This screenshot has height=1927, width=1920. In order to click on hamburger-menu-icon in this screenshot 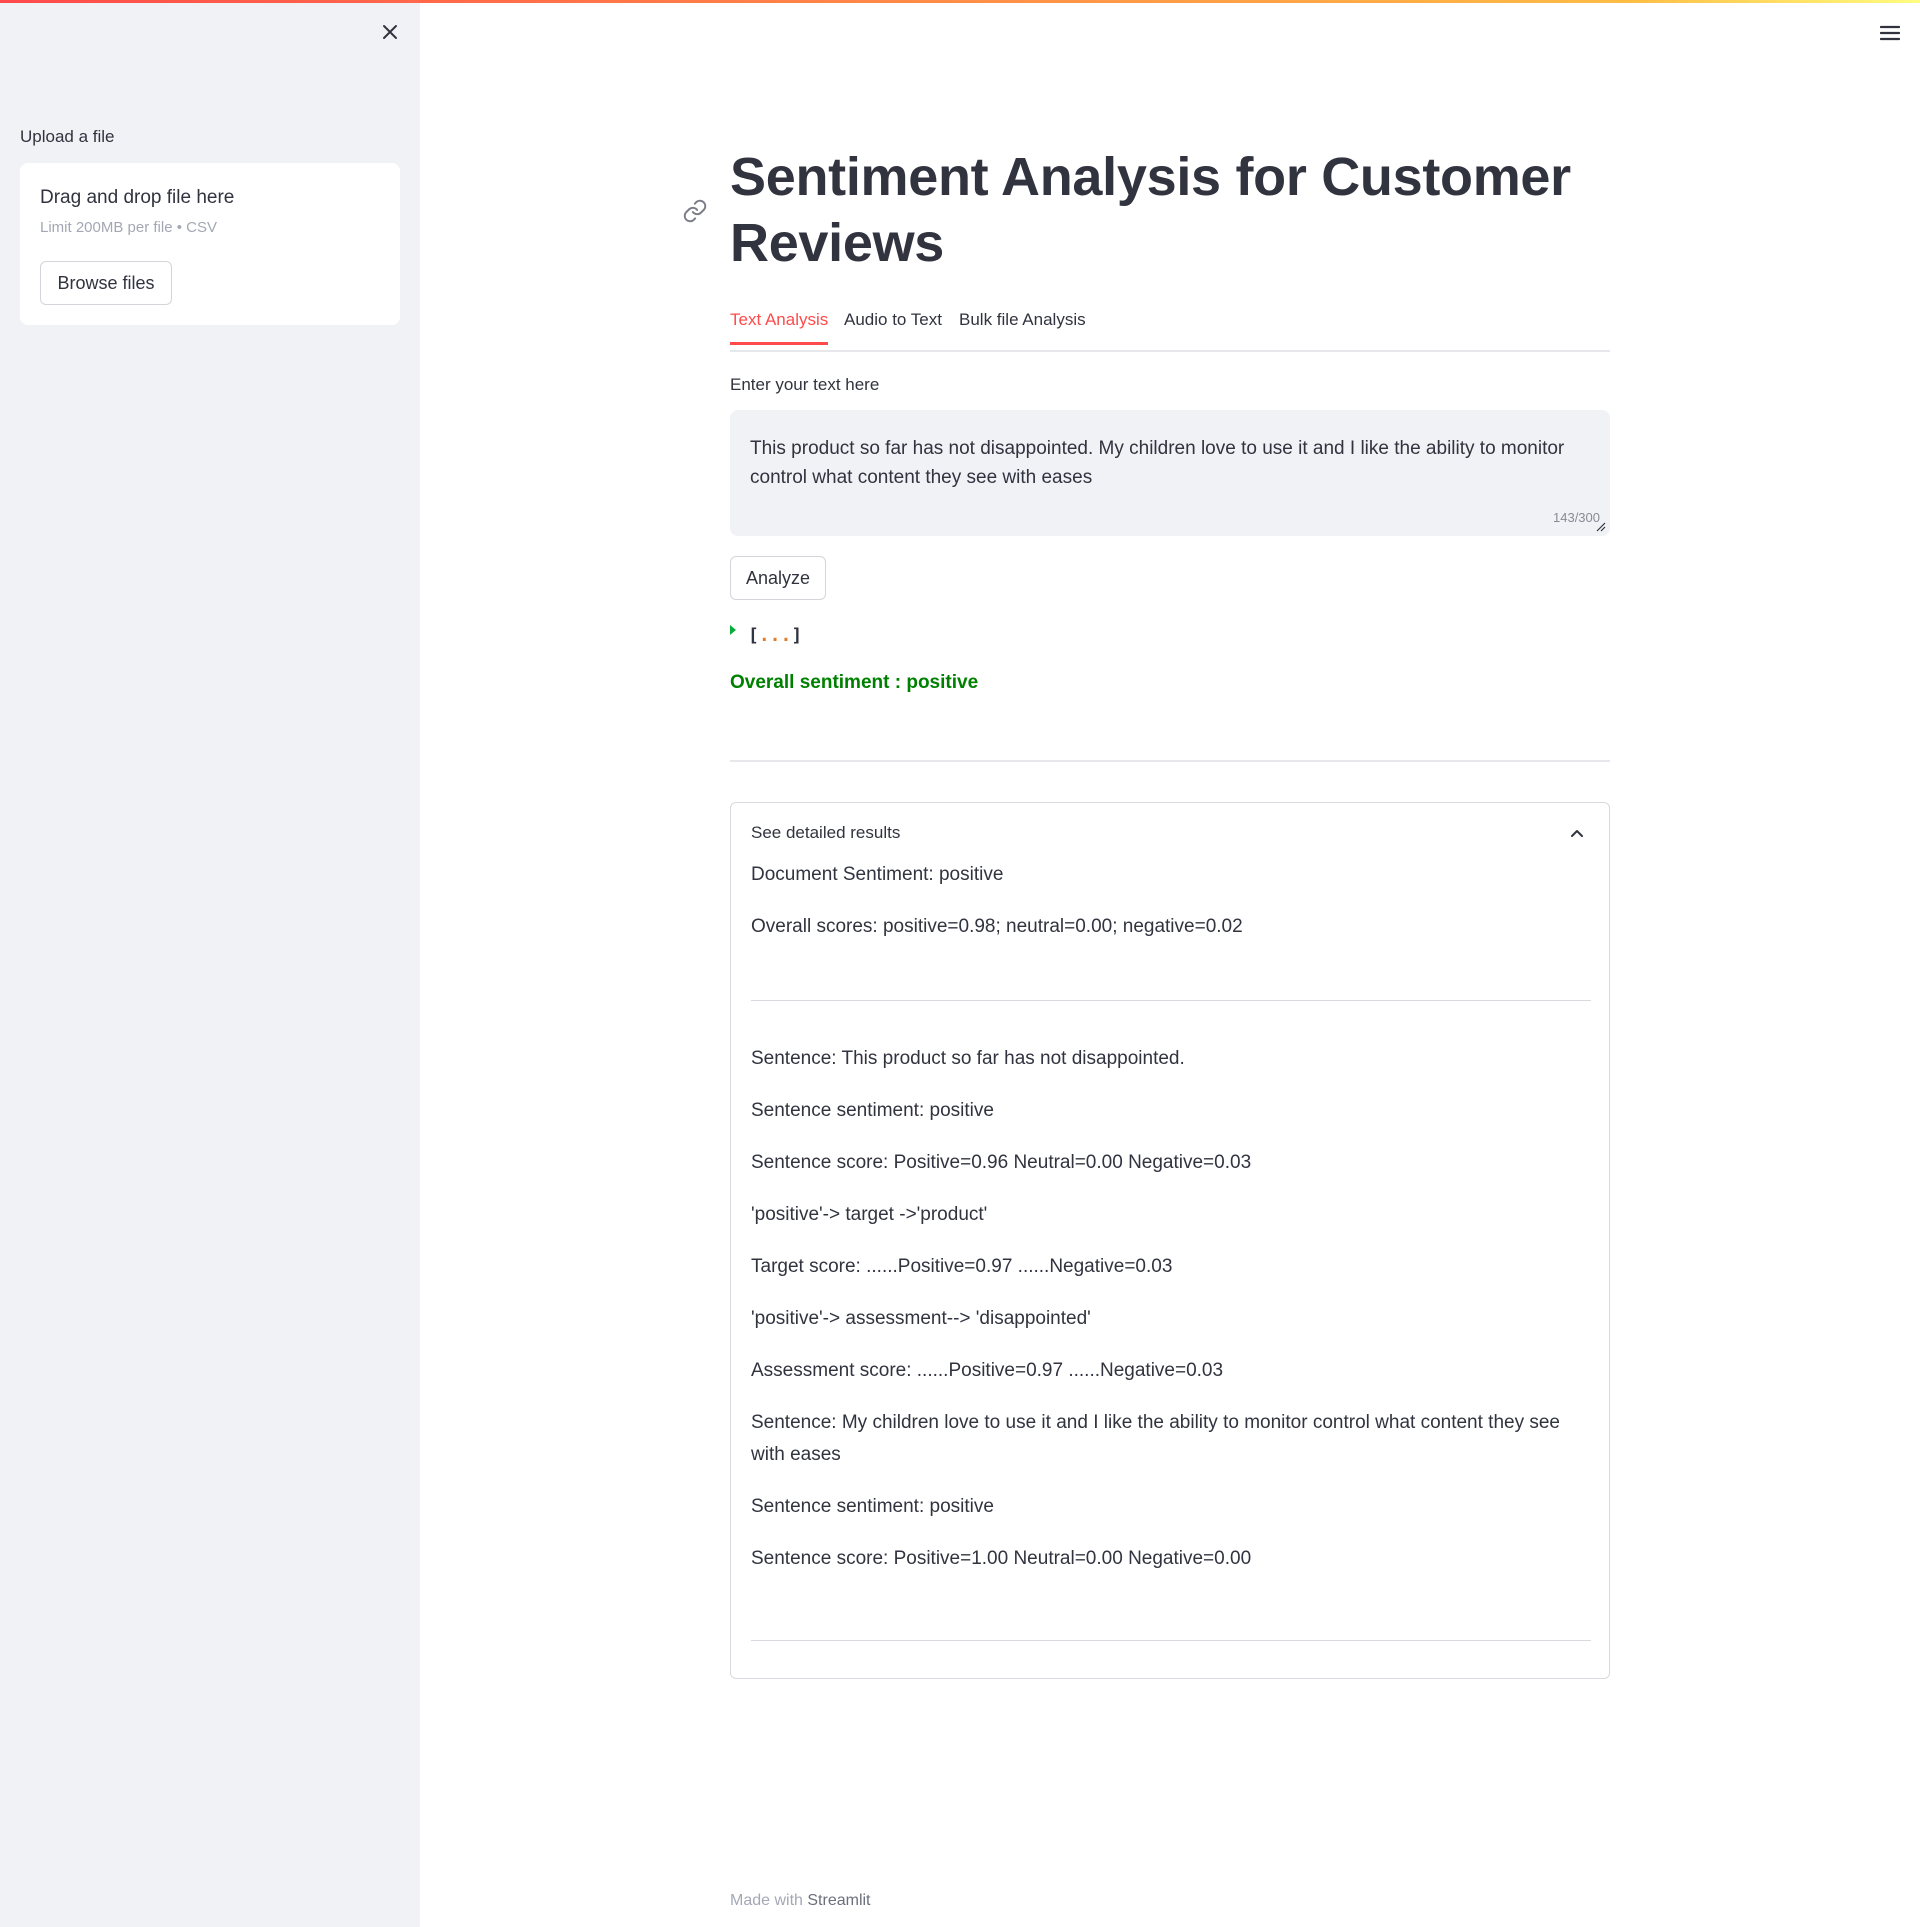, I will do `click(1890, 33)`.